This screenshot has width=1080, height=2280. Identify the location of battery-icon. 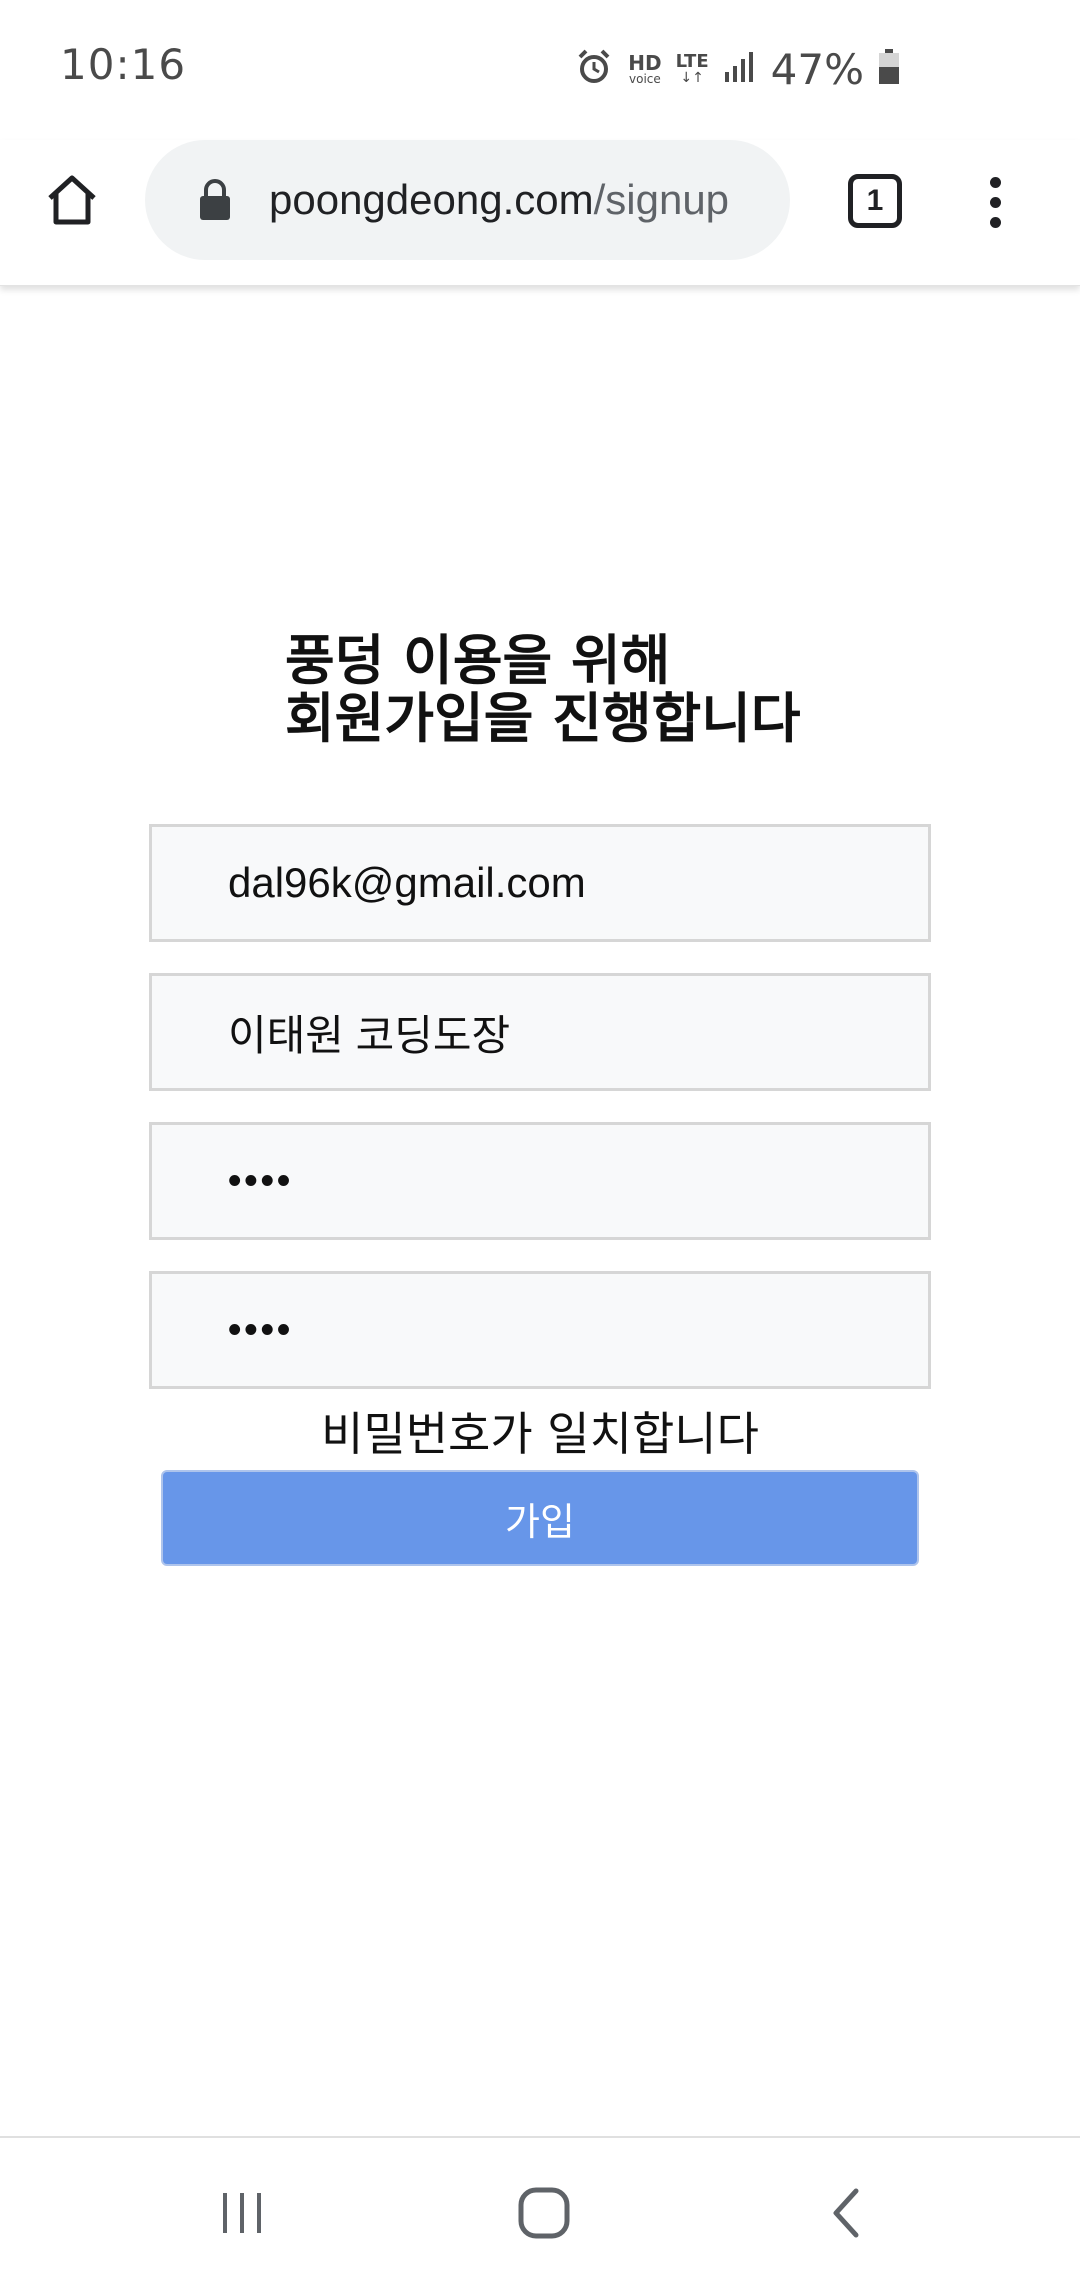
(889, 69).